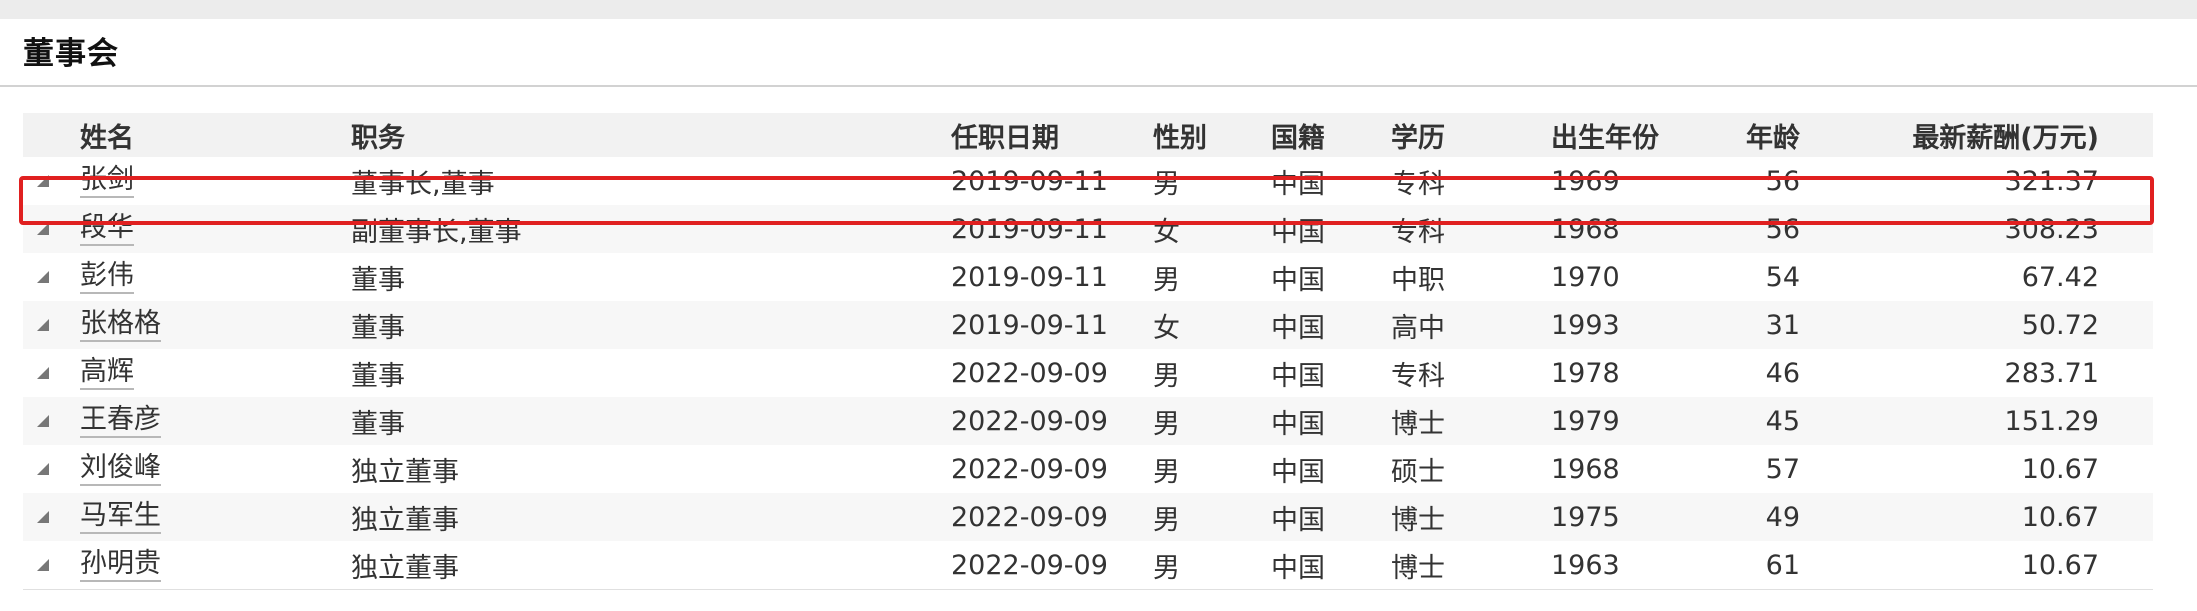 The image size is (2197, 611). I want to click on panel-title: 董事会, so click(71, 54).